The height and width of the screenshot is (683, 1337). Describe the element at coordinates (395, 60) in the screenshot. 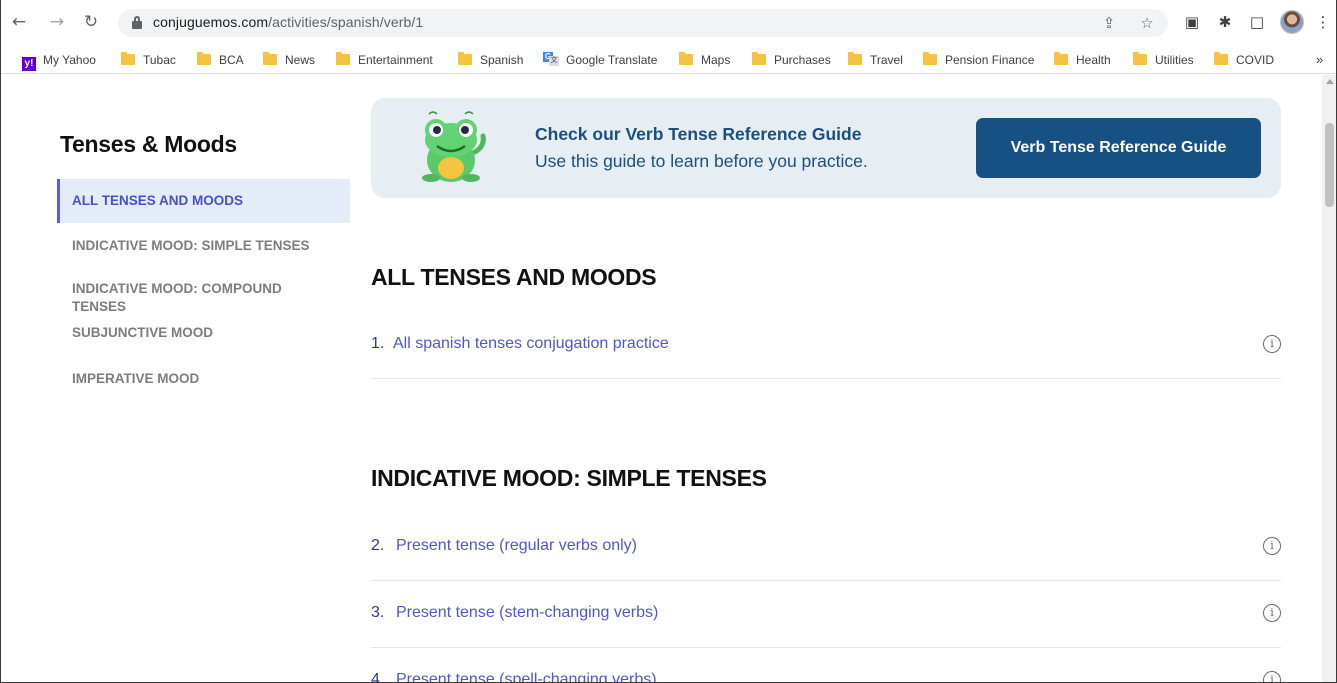

I see `bookmark-label: Entertainment` at that location.